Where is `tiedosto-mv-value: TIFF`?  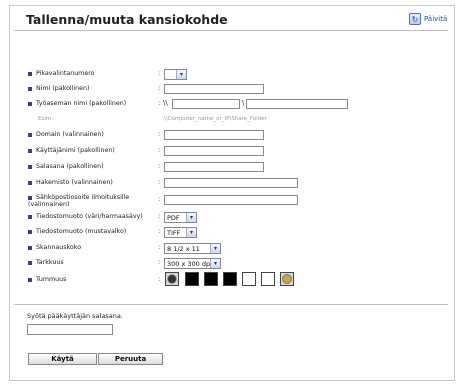
tiedosto-mv-value: TIFF is located at coordinates (174, 232).